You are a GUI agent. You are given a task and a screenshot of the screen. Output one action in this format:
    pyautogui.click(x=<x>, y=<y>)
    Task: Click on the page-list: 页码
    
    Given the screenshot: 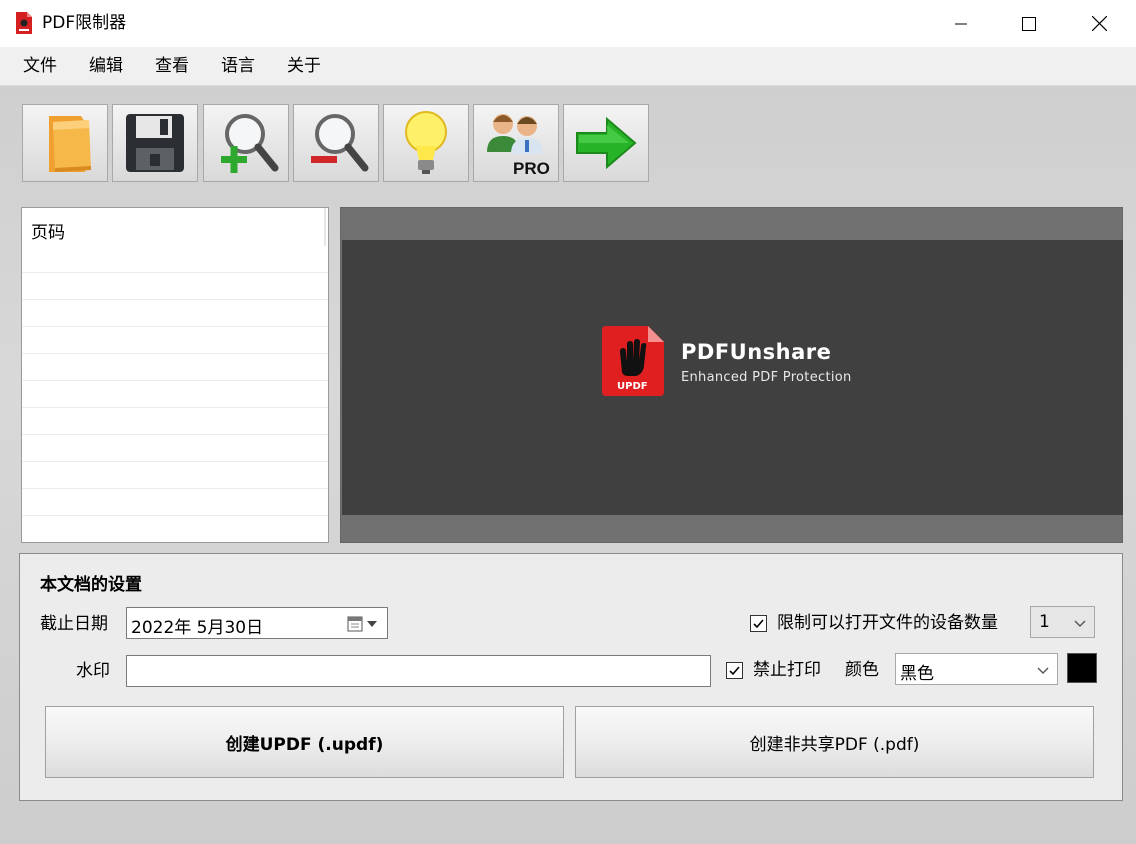 What is the action you would take?
    pyautogui.click(x=175, y=375)
    